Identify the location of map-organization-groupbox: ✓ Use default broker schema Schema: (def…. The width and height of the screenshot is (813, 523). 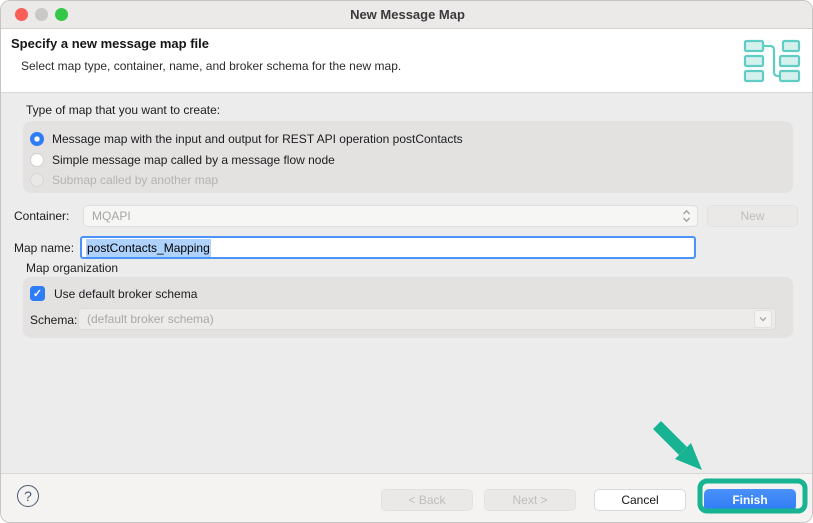
(408, 307).